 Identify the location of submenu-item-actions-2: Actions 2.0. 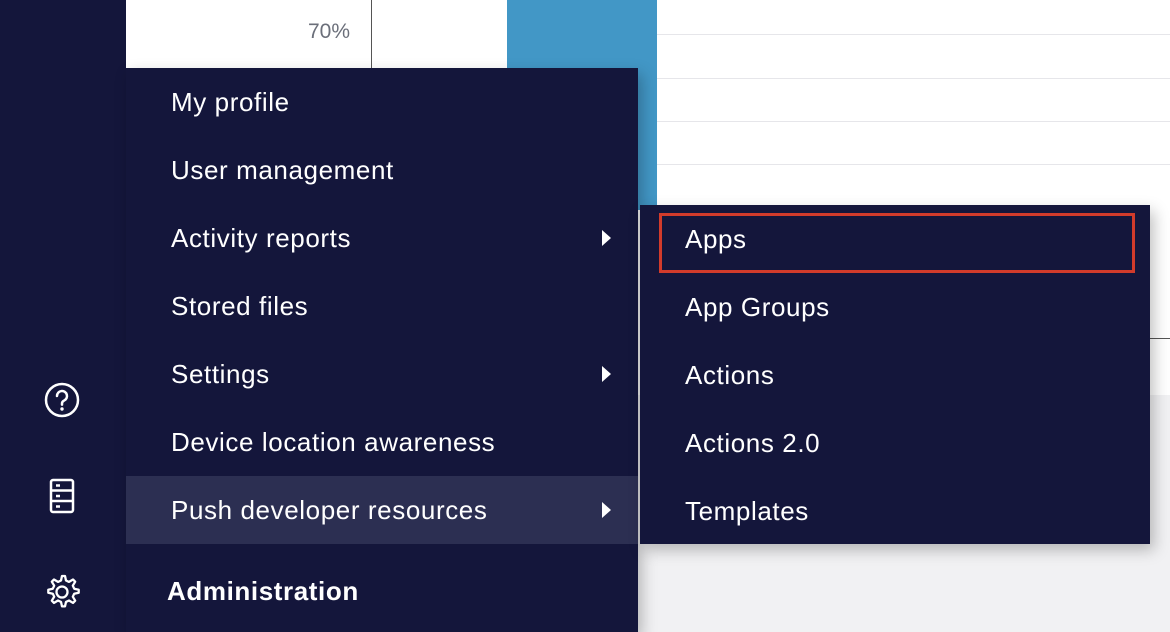
(895, 443).